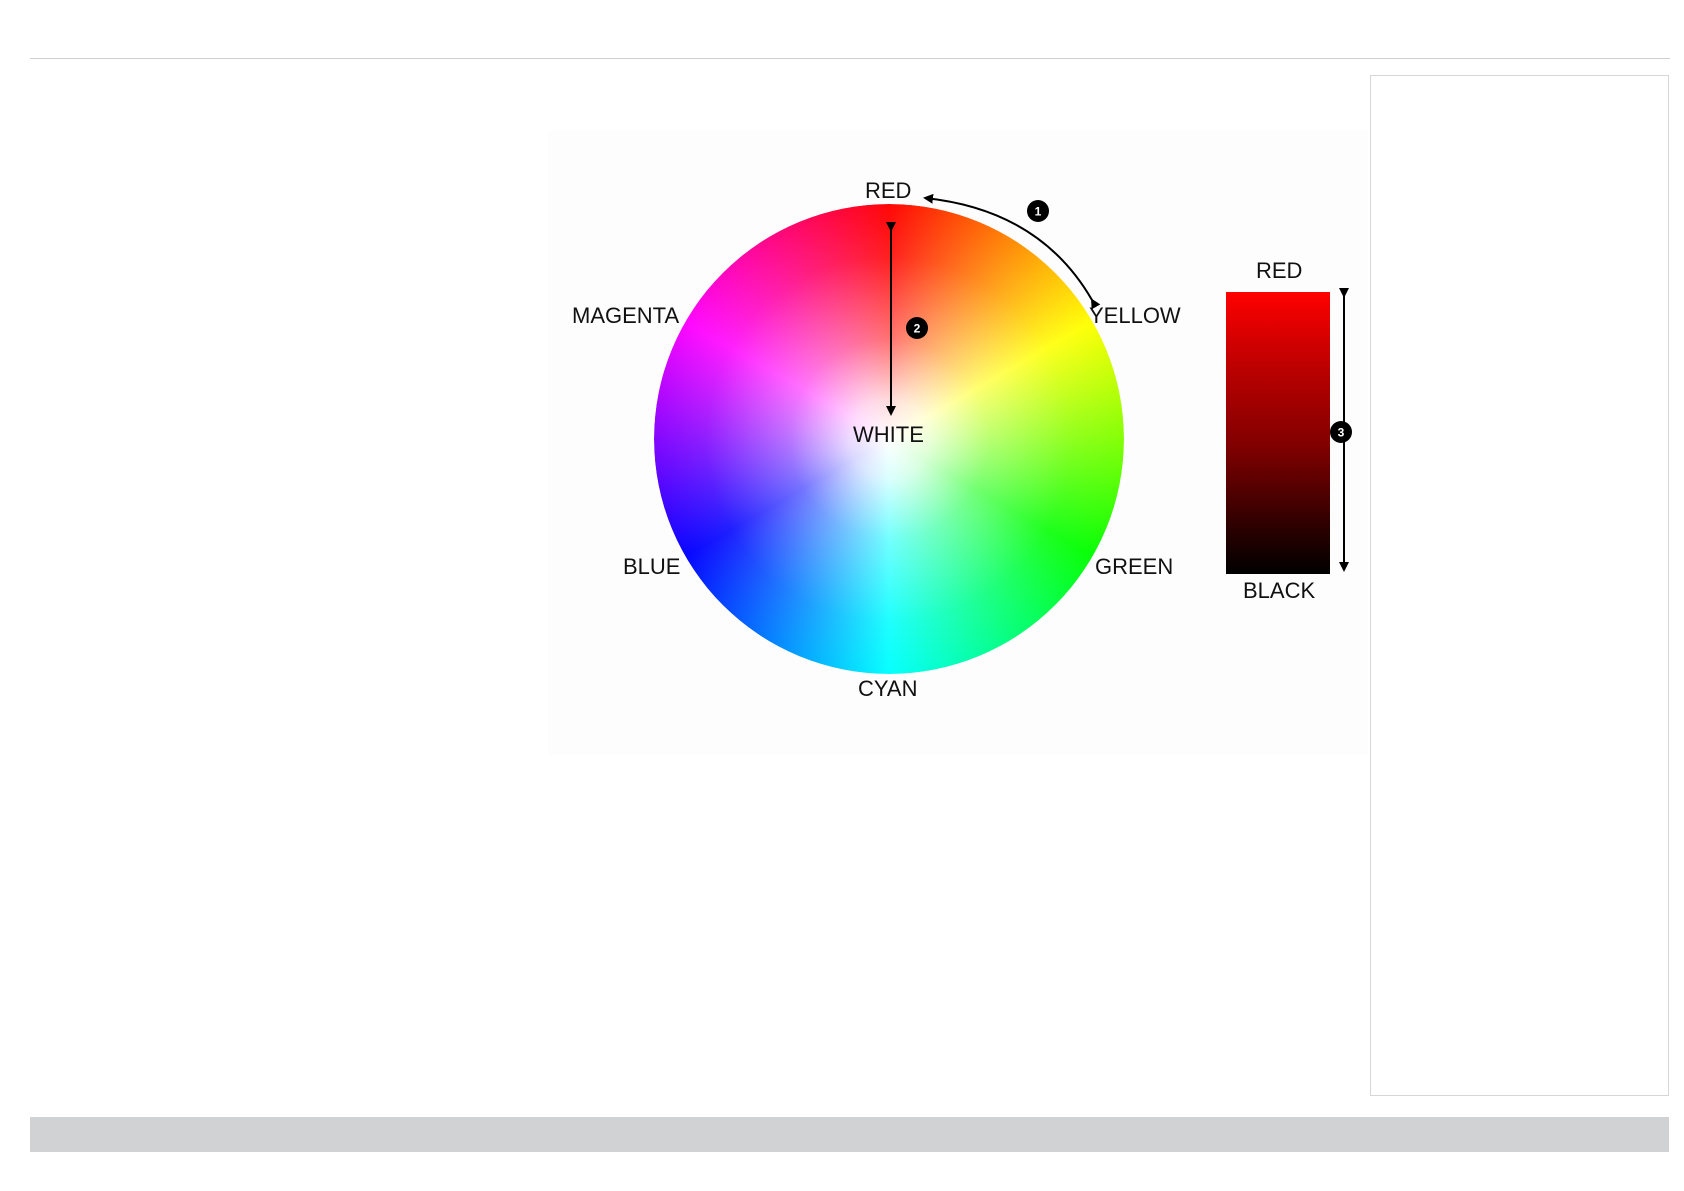 Image resolution: width=1684 pixels, height=1191 pixels. I want to click on callout-badge-3: 3, so click(1341, 432).